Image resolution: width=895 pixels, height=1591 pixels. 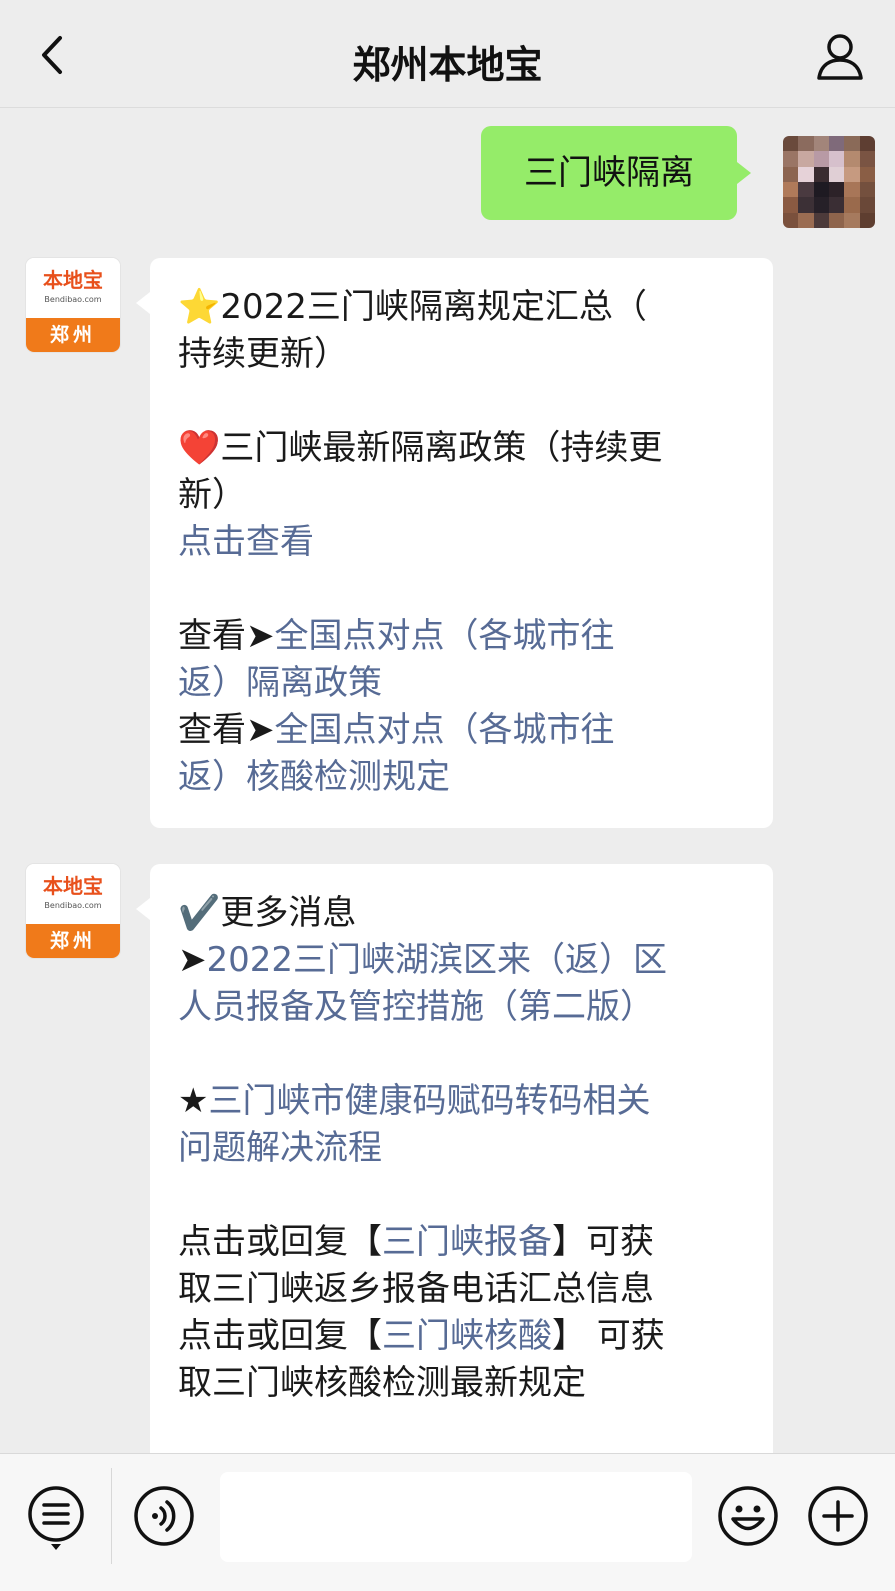 I want to click on message-text: 更多消息, so click(x=288, y=913).